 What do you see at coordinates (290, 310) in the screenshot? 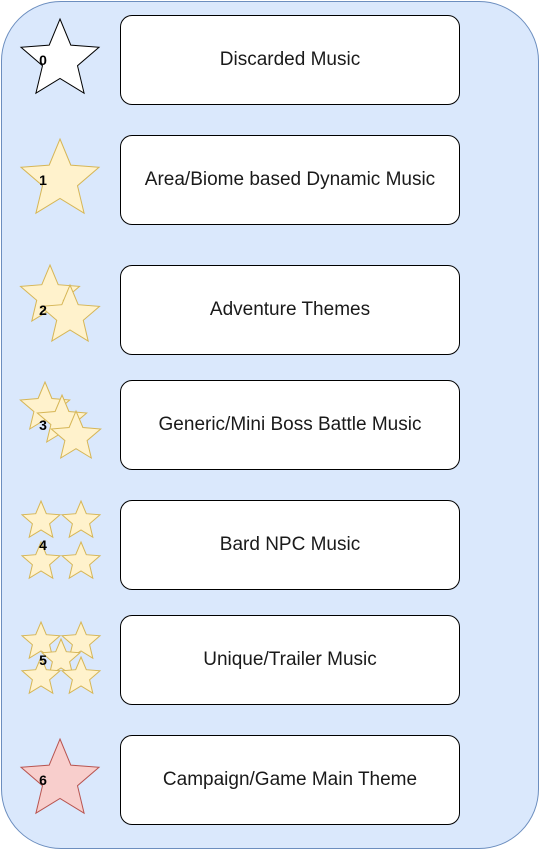
I see `tier-2-card: Adventure Themes` at bounding box center [290, 310].